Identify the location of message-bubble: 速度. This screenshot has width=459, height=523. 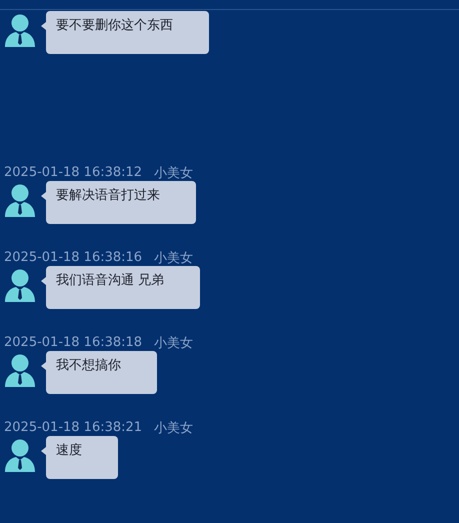
(82, 457).